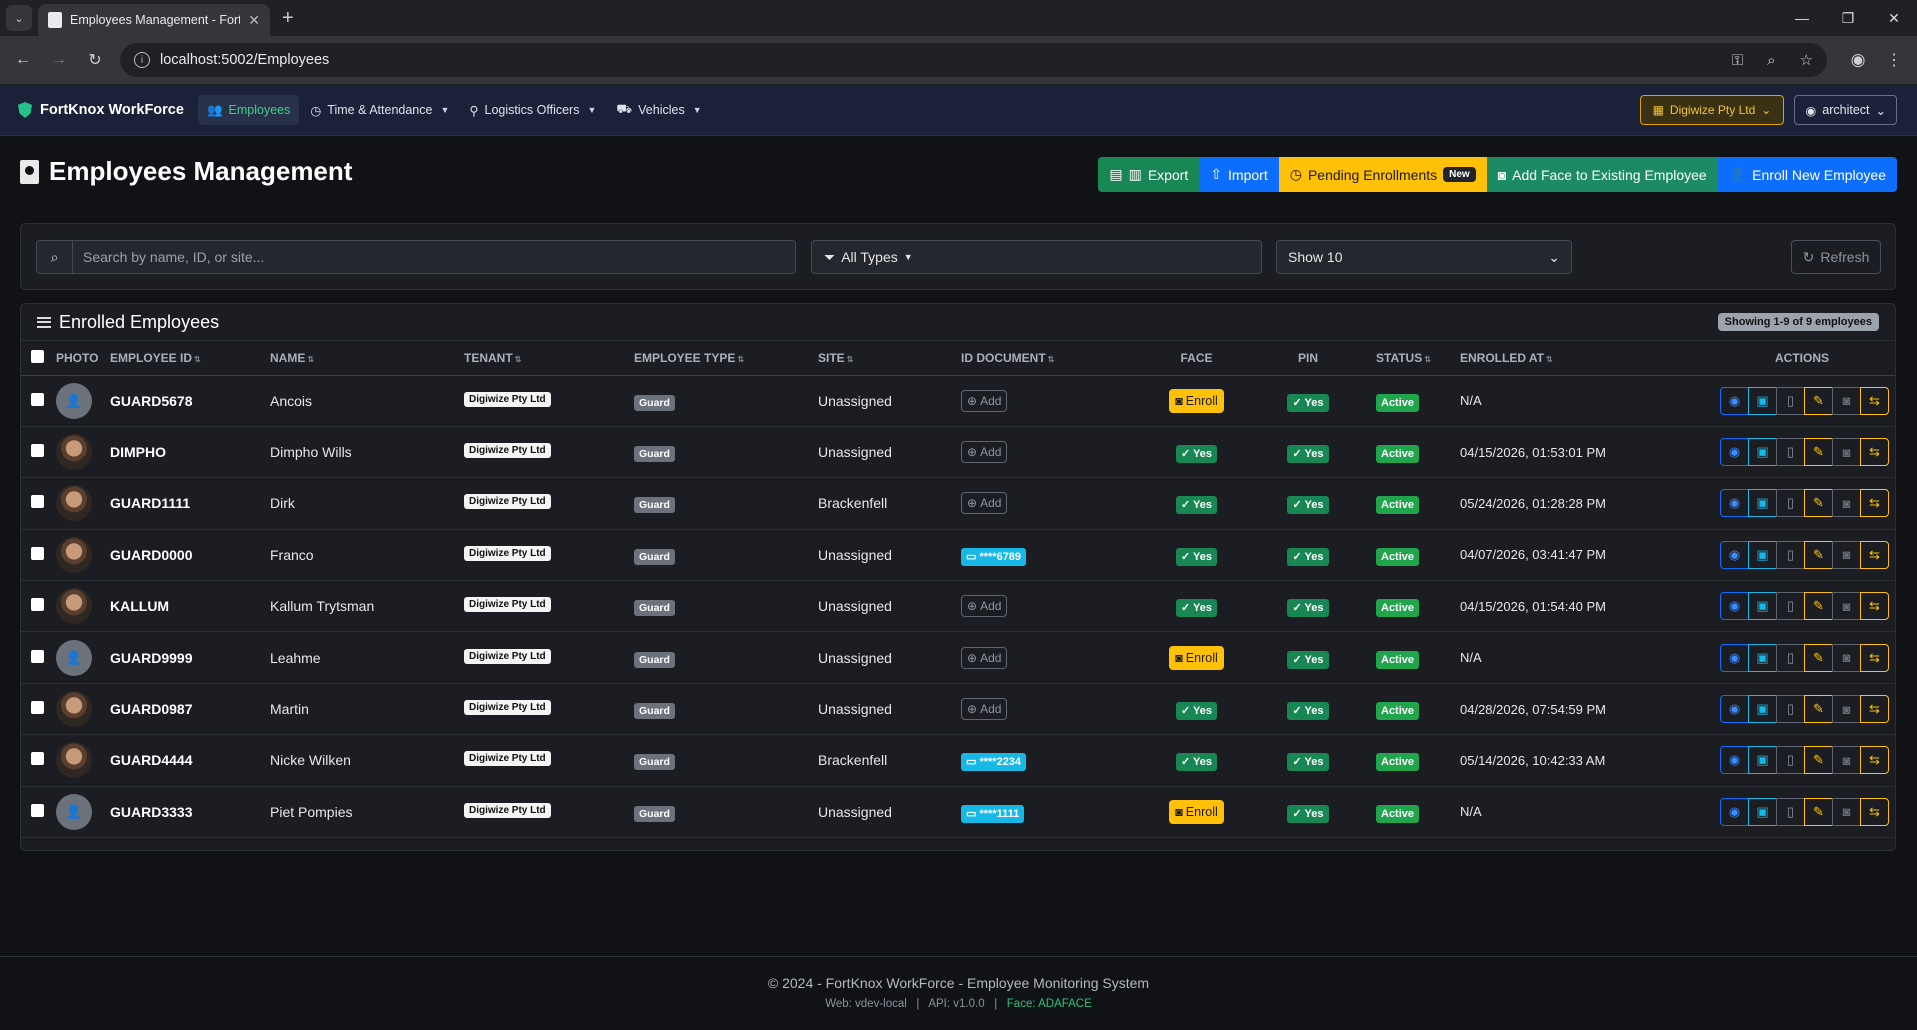 The image size is (1917, 1030). What do you see at coordinates (993, 813) in the screenshot?
I see `id-document-badge: ▭ ****1111` at bounding box center [993, 813].